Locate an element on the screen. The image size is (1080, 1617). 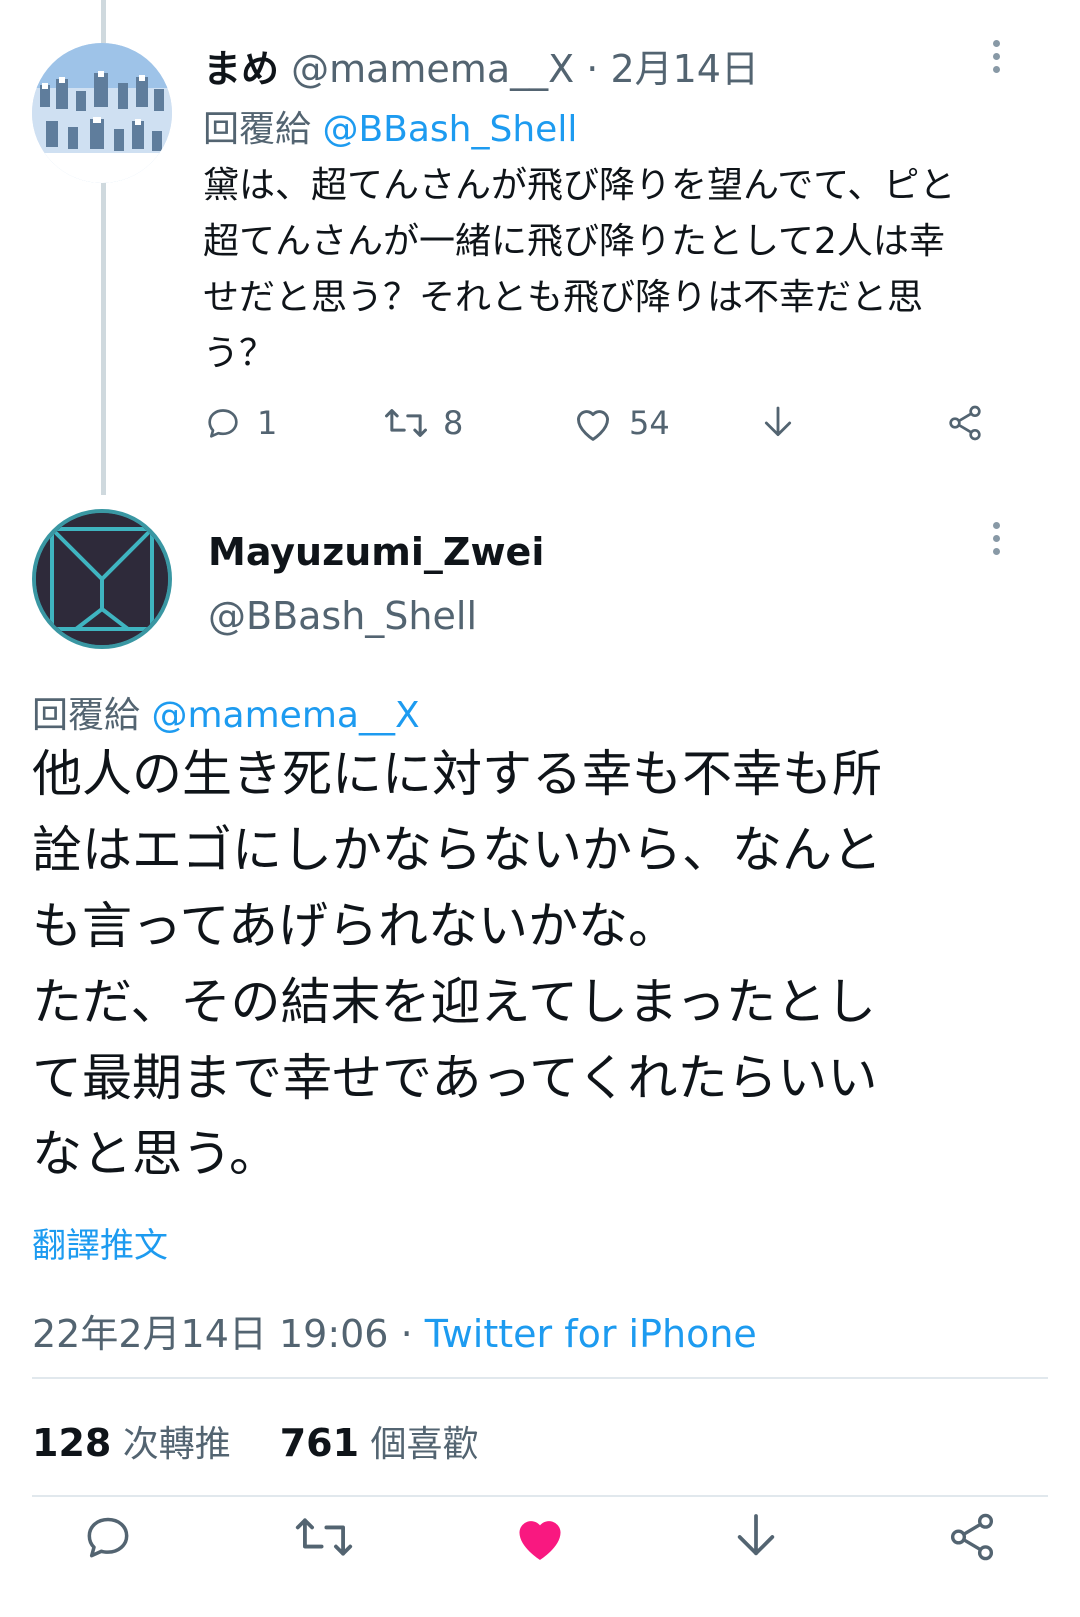
parent-like-count: 54 is located at coordinates (649, 423).